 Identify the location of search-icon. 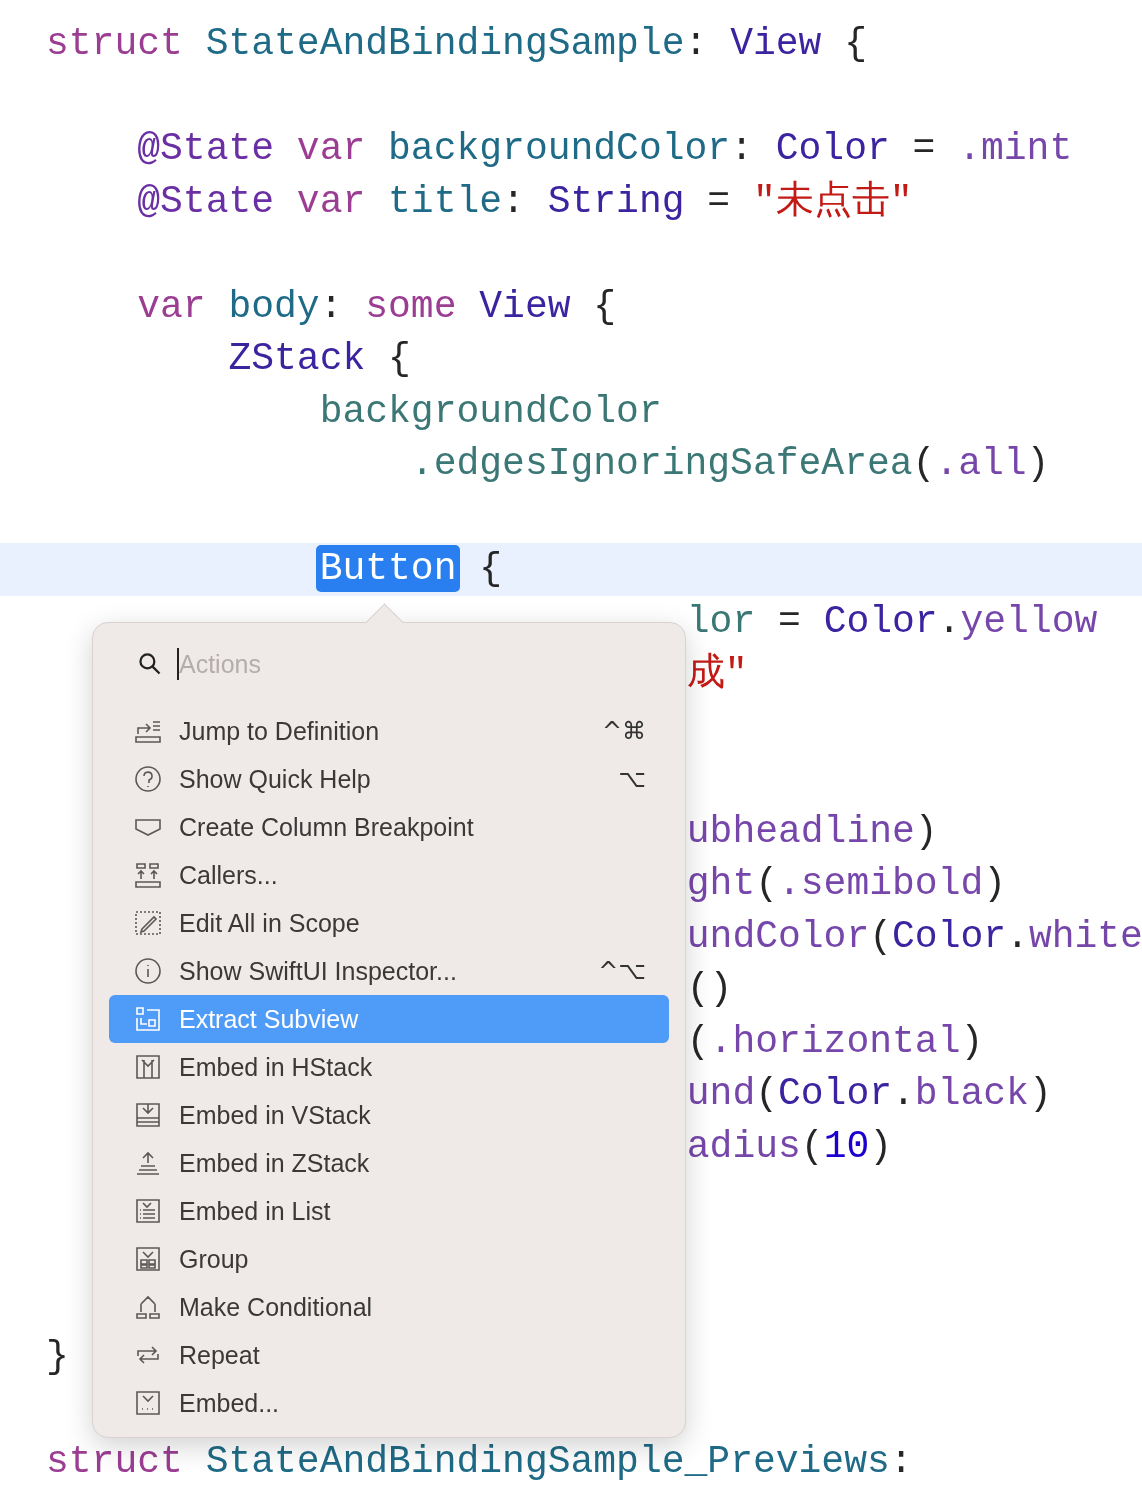
(150, 664).